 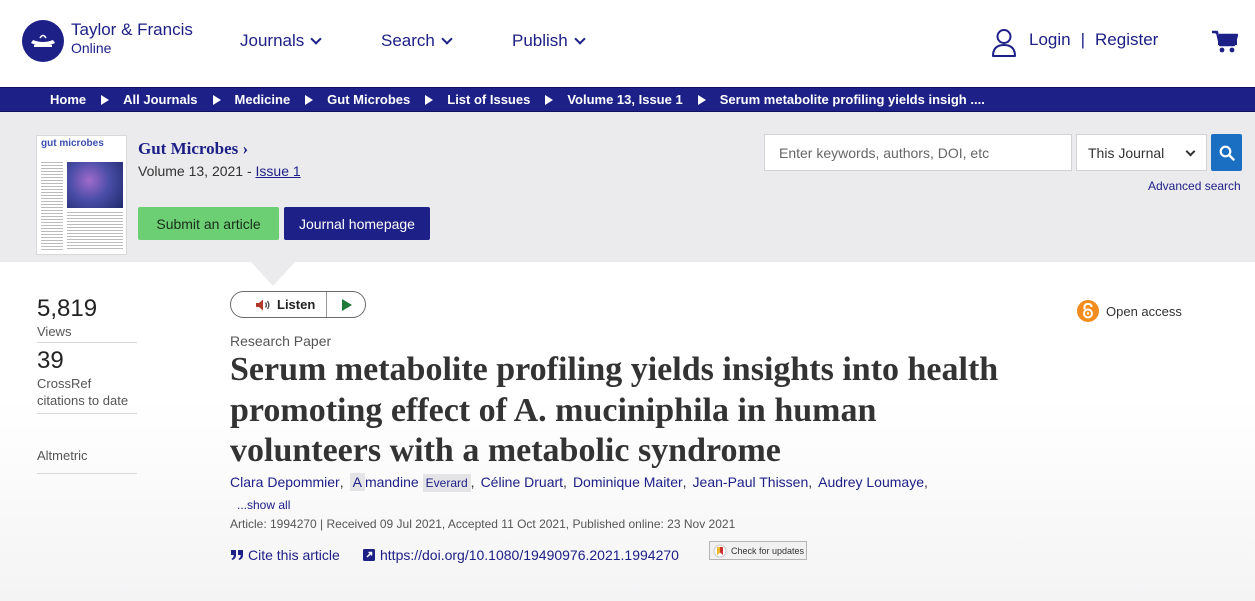 I want to click on journal-homepage-button: Journal homepage, so click(x=357, y=223).